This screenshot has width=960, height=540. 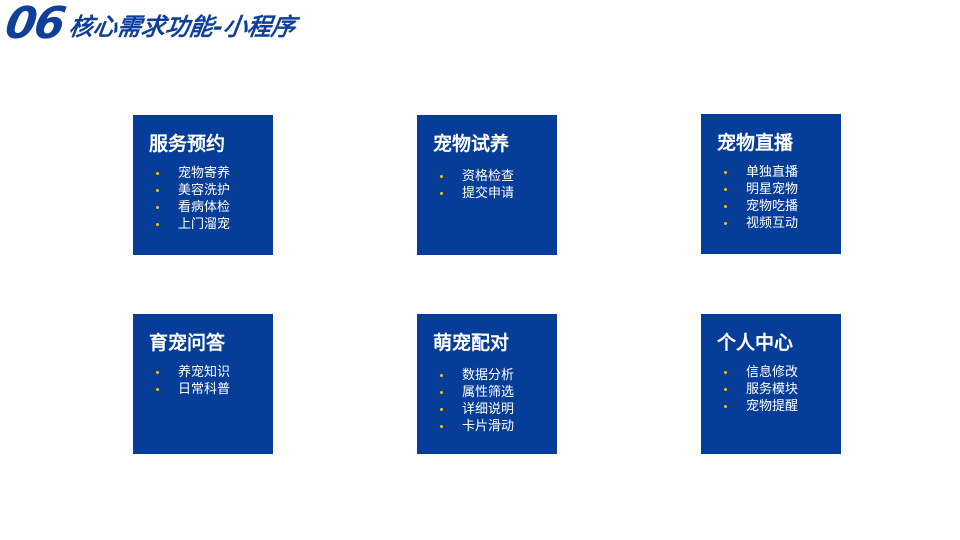 I want to click on feature-card-pet-trial: 宠物试养 资格检查 提交申请, so click(x=487, y=185).